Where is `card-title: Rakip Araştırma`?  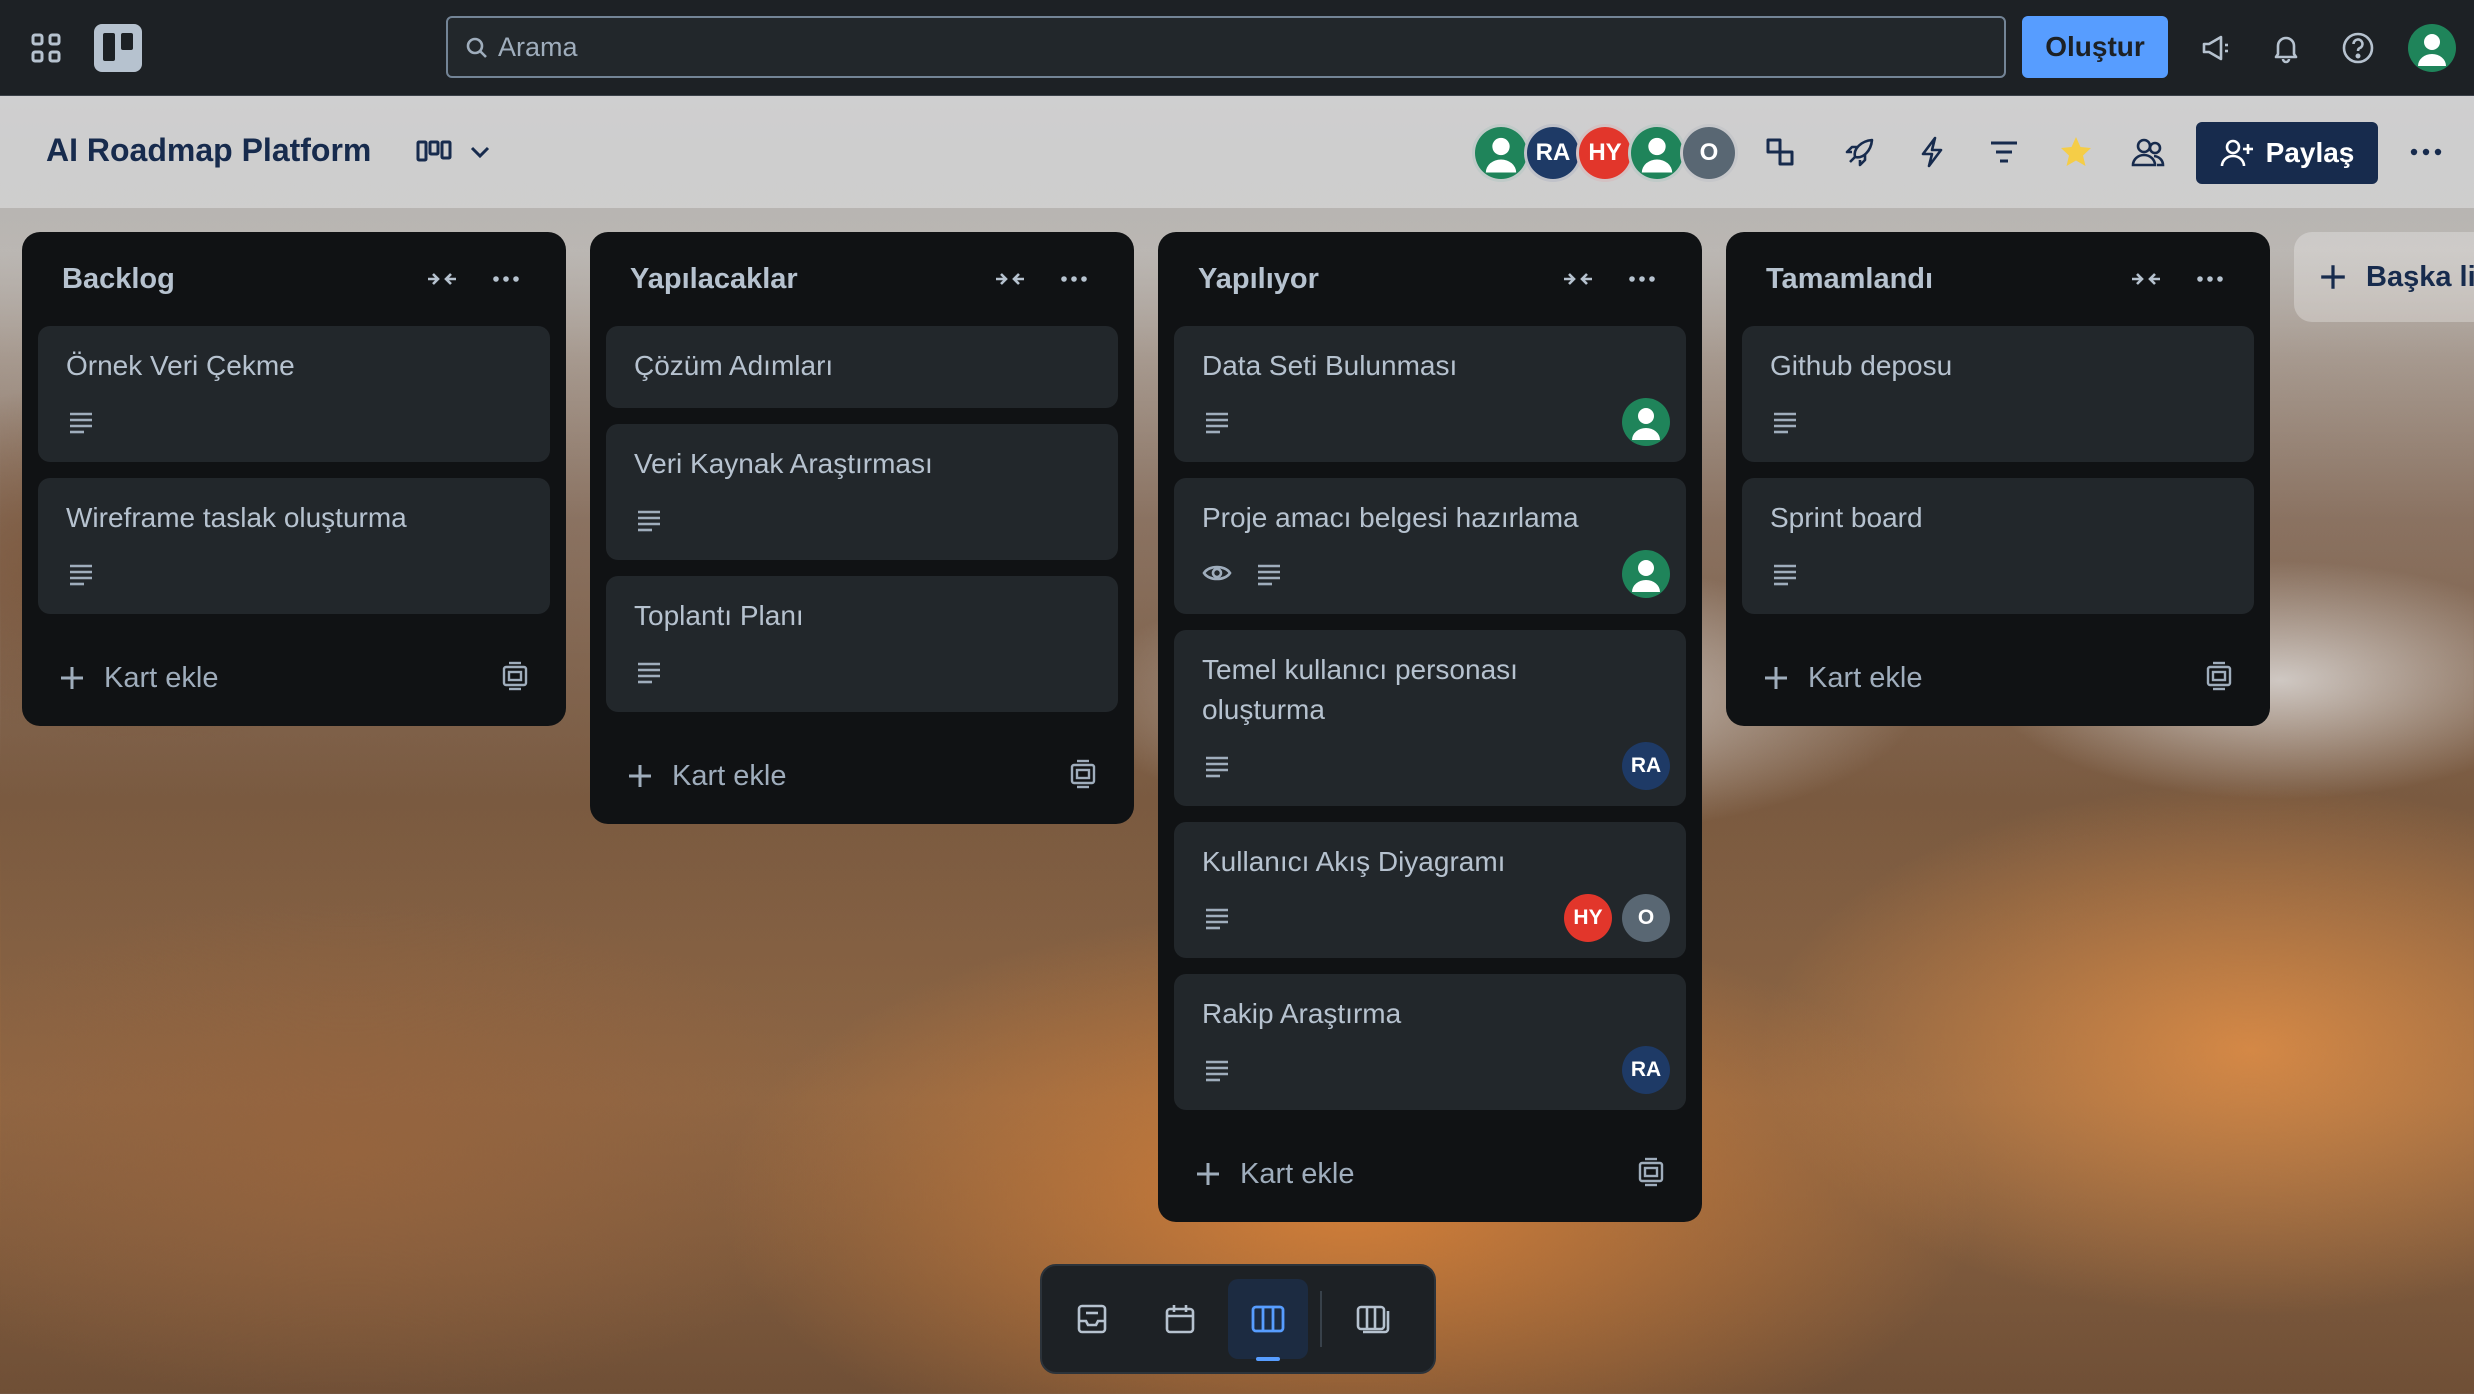
card-title: Rakip Araştırma is located at coordinates (1302, 1013).